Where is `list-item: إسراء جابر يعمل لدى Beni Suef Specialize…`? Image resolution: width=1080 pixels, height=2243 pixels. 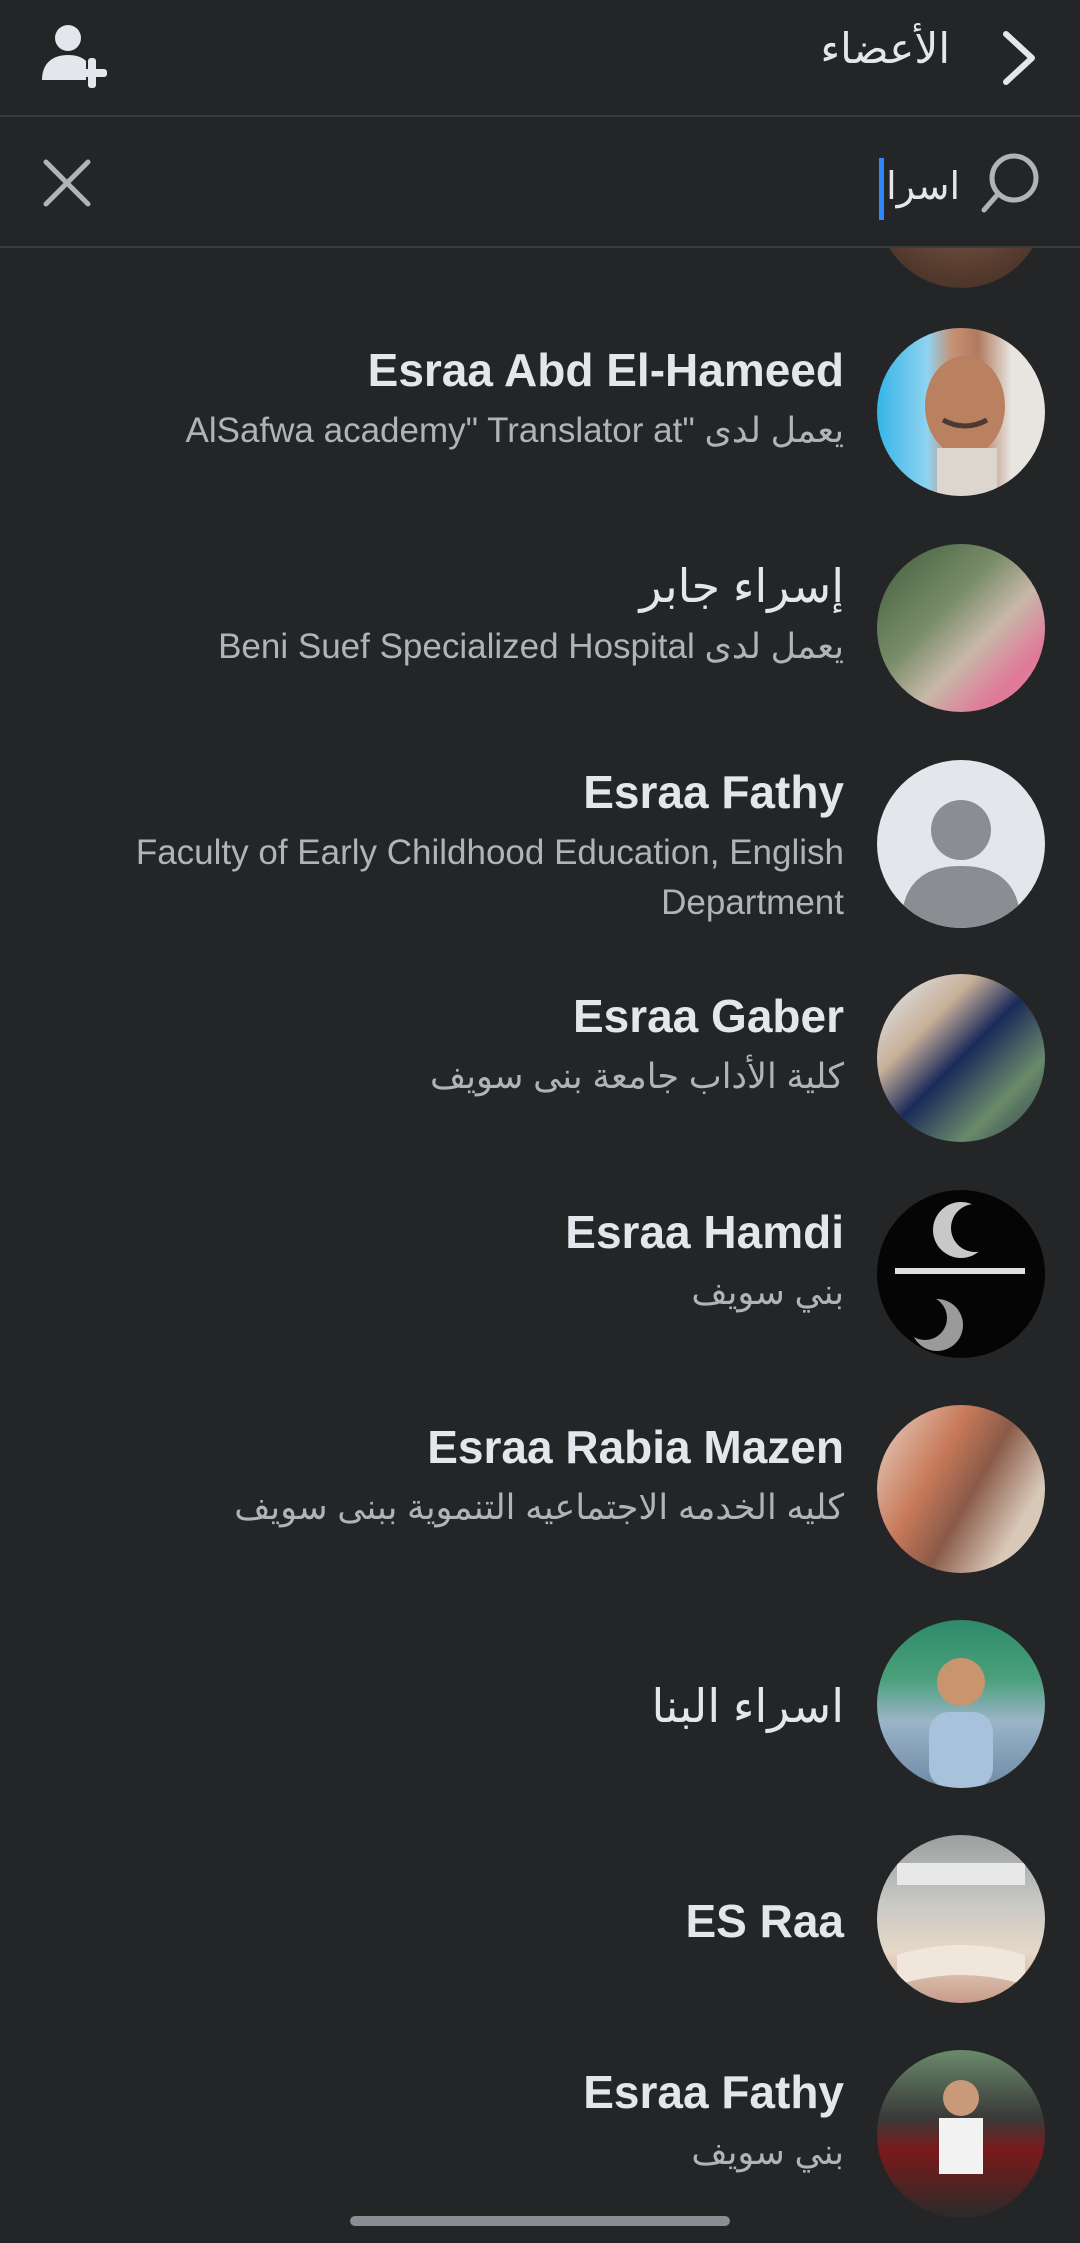
list-item: إسراء جابر يعمل لدى Beni Suef Specialize… is located at coordinates (540, 644).